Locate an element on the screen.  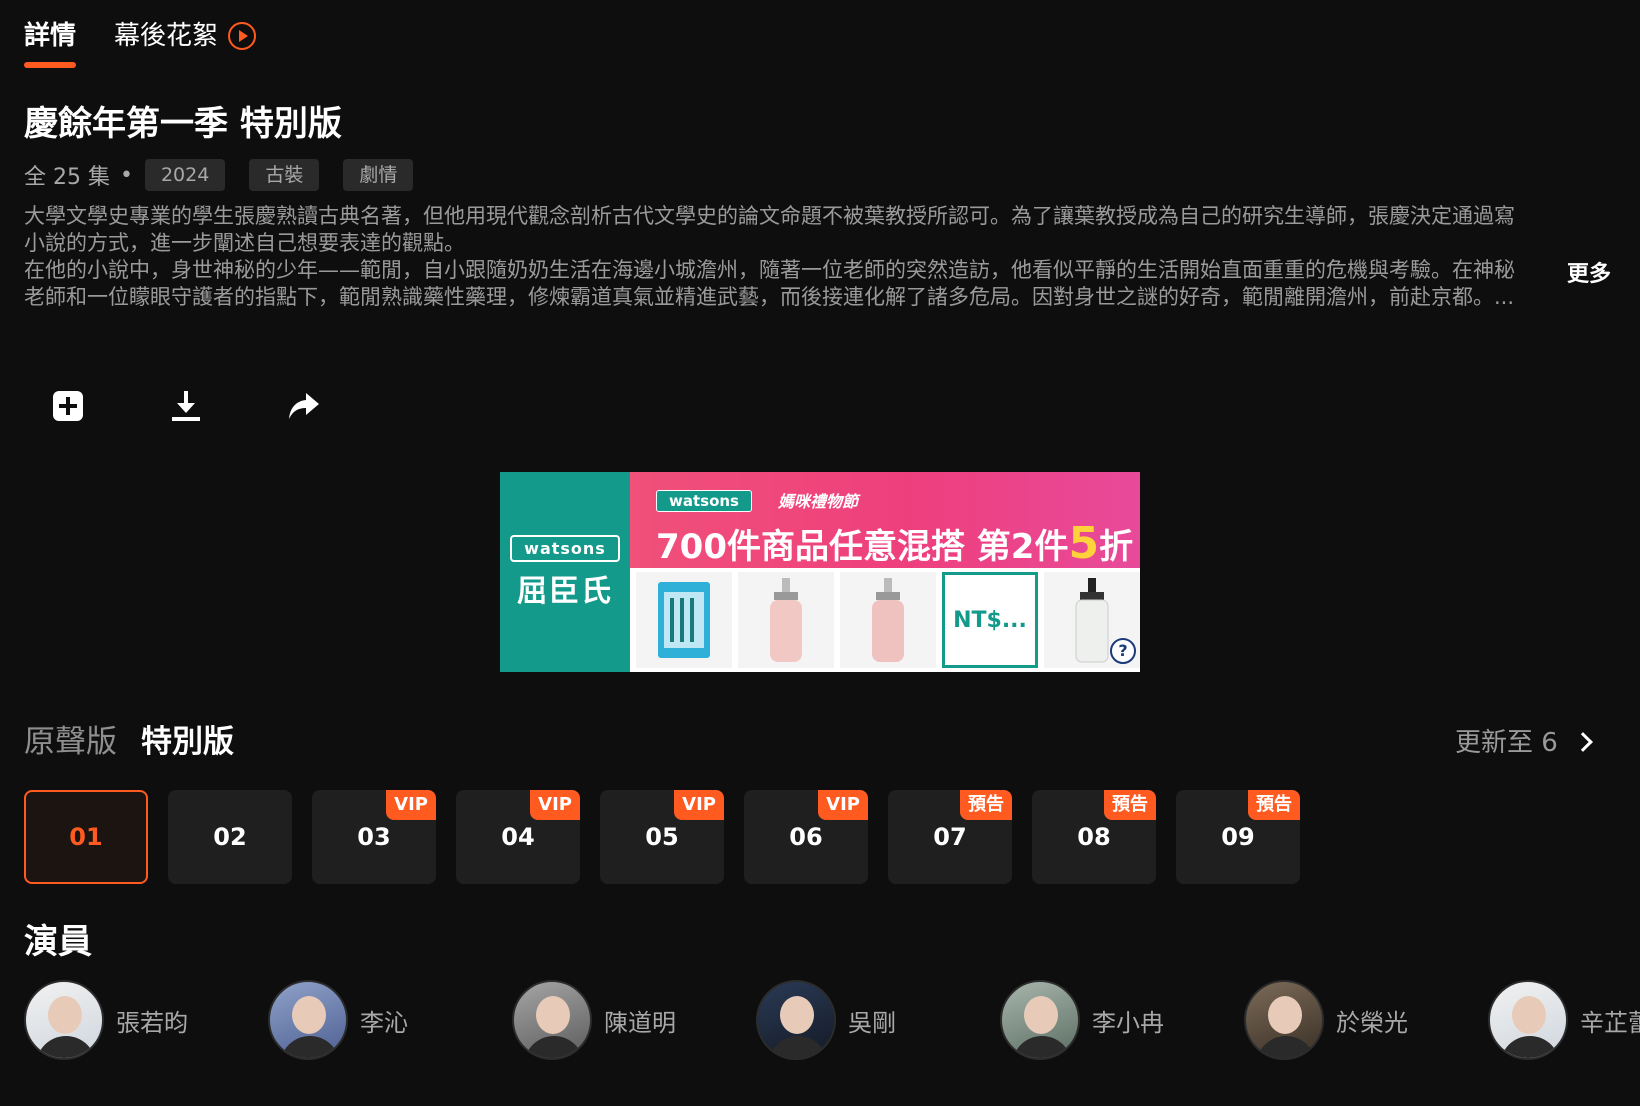
version-special: 特別版 is located at coordinates (187, 742).